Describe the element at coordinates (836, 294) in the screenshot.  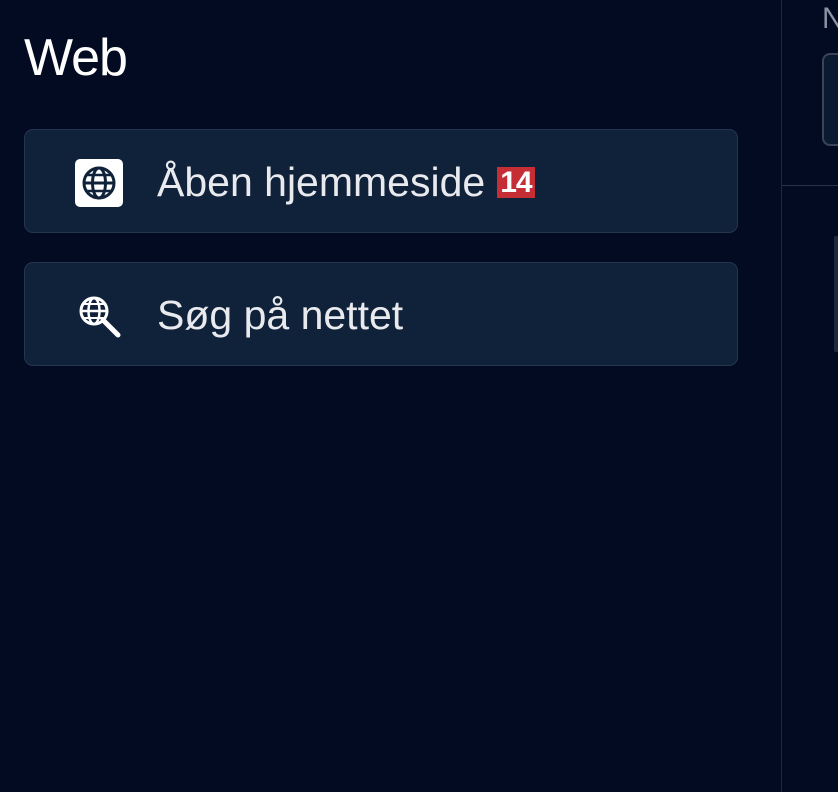
I see `adjacent-card-edge` at that location.